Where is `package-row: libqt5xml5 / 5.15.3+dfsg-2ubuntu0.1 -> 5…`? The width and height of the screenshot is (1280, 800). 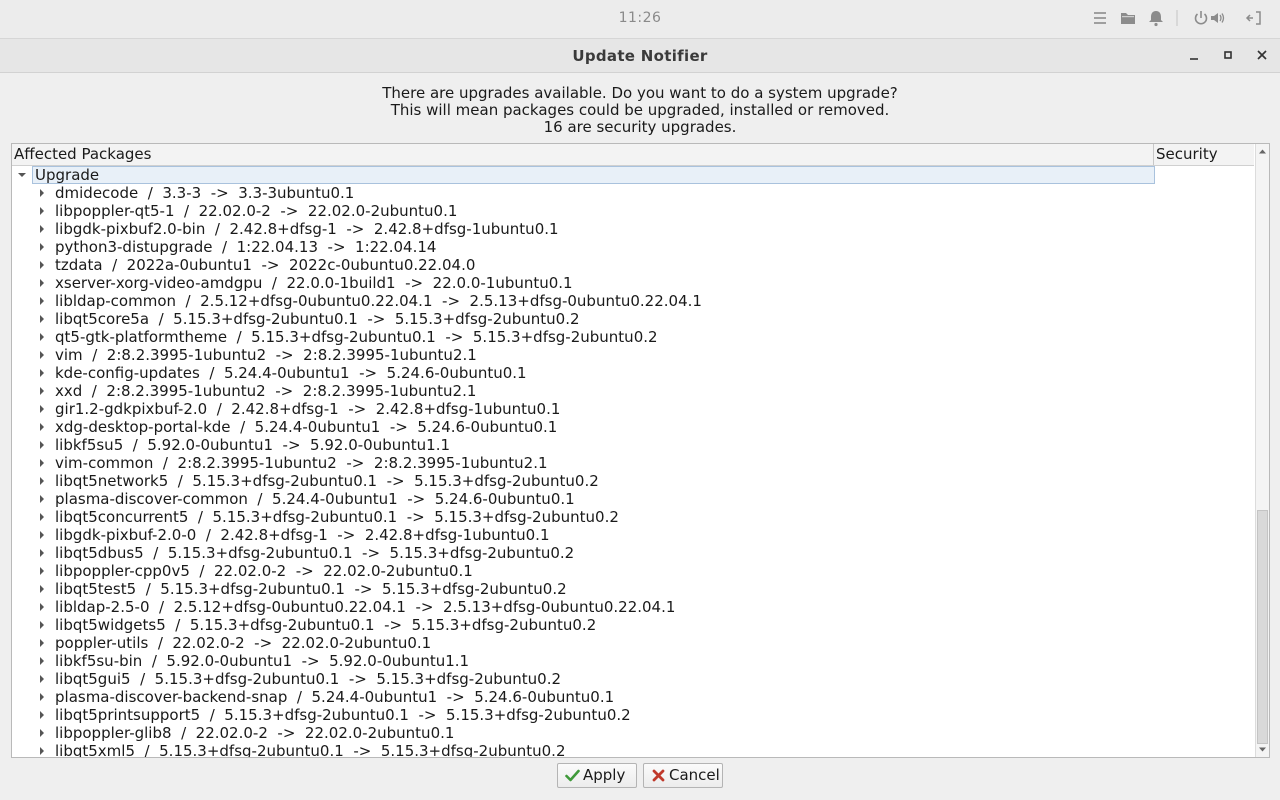 package-row: libqt5xml5 / 5.15.3+dfsg-2ubuntu0.1 -> 5… is located at coordinates (633, 749).